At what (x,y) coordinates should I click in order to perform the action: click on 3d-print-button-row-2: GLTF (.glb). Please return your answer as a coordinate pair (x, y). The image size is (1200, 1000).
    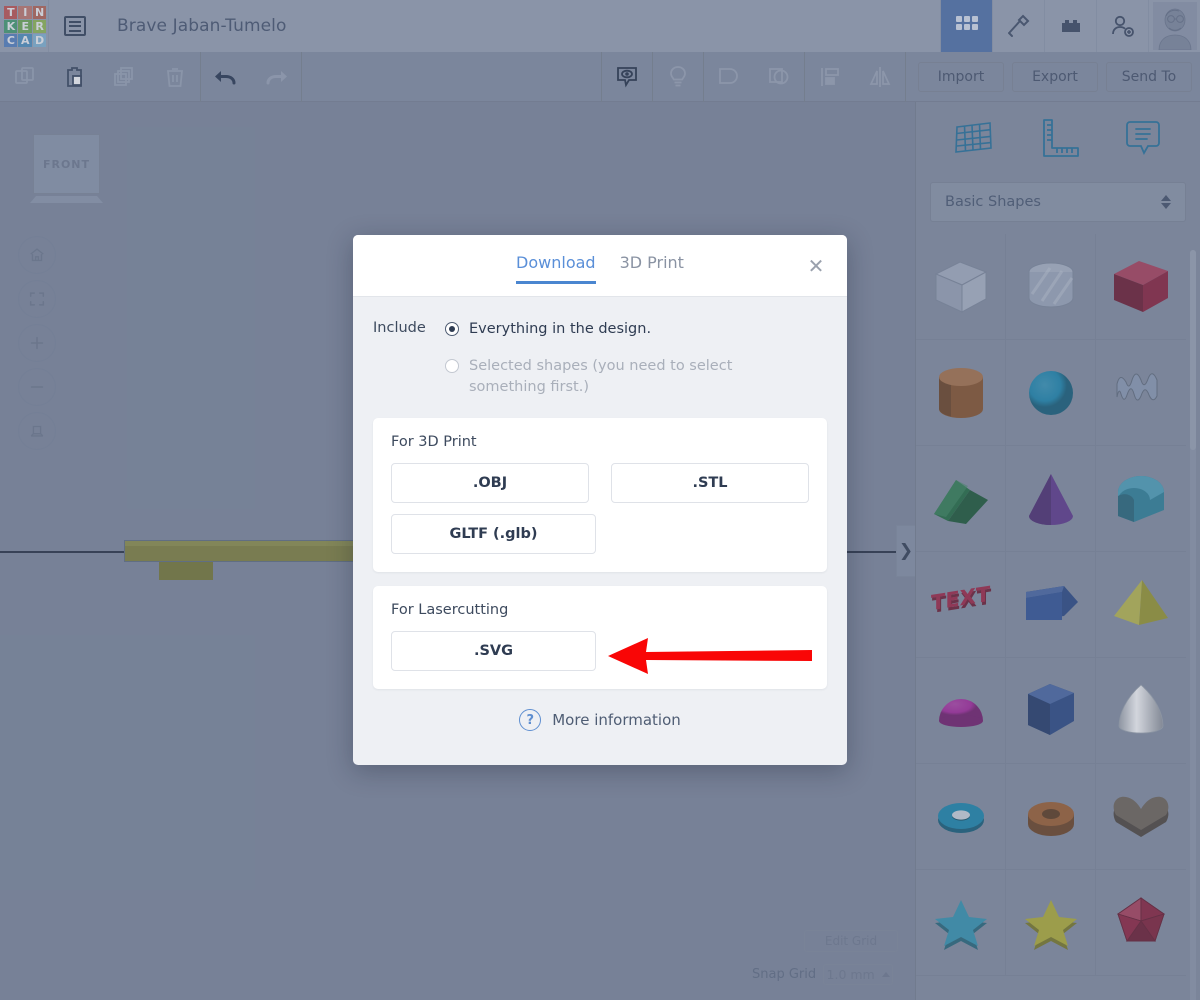
    Looking at the image, I should click on (600, 534).